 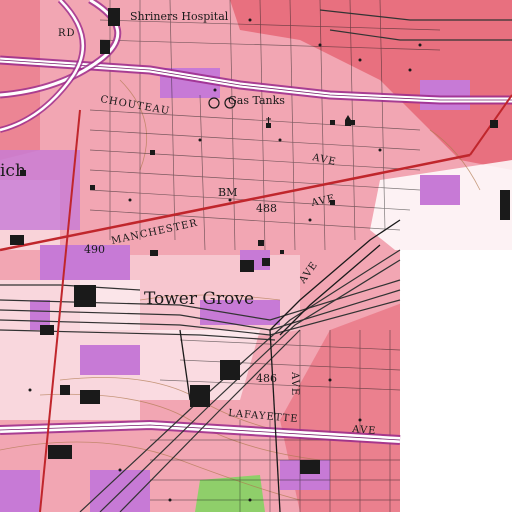 I want to click on road-label: RD, so click(x=67, y=33).